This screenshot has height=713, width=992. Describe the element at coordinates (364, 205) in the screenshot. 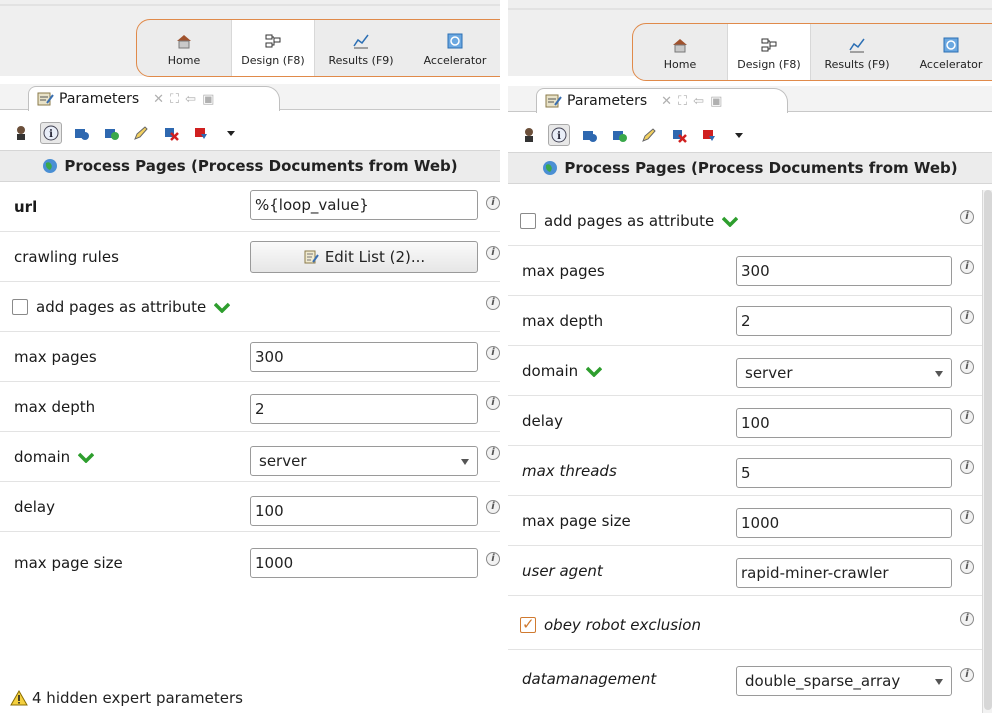

I see `url-input: %{loop_value}` at that location.